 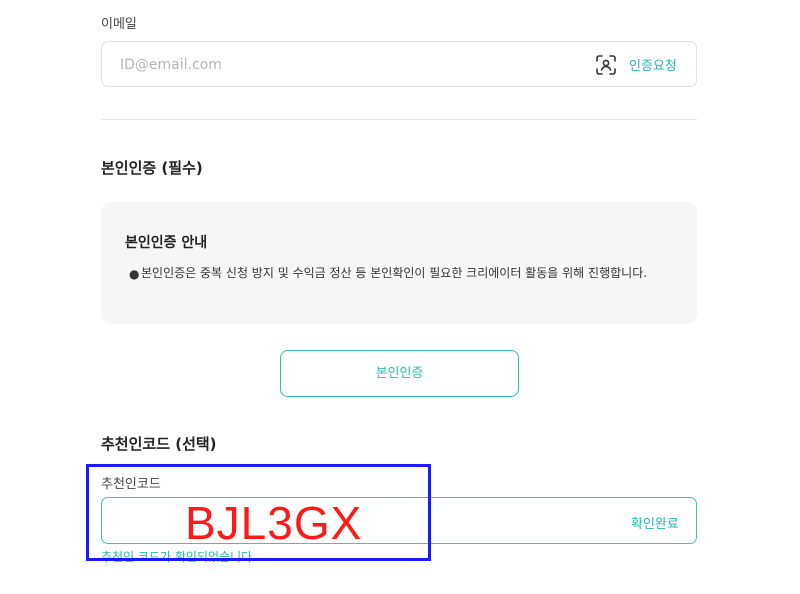 I want to click on email-field-container: 인증요청, so click(x=399, y=64).